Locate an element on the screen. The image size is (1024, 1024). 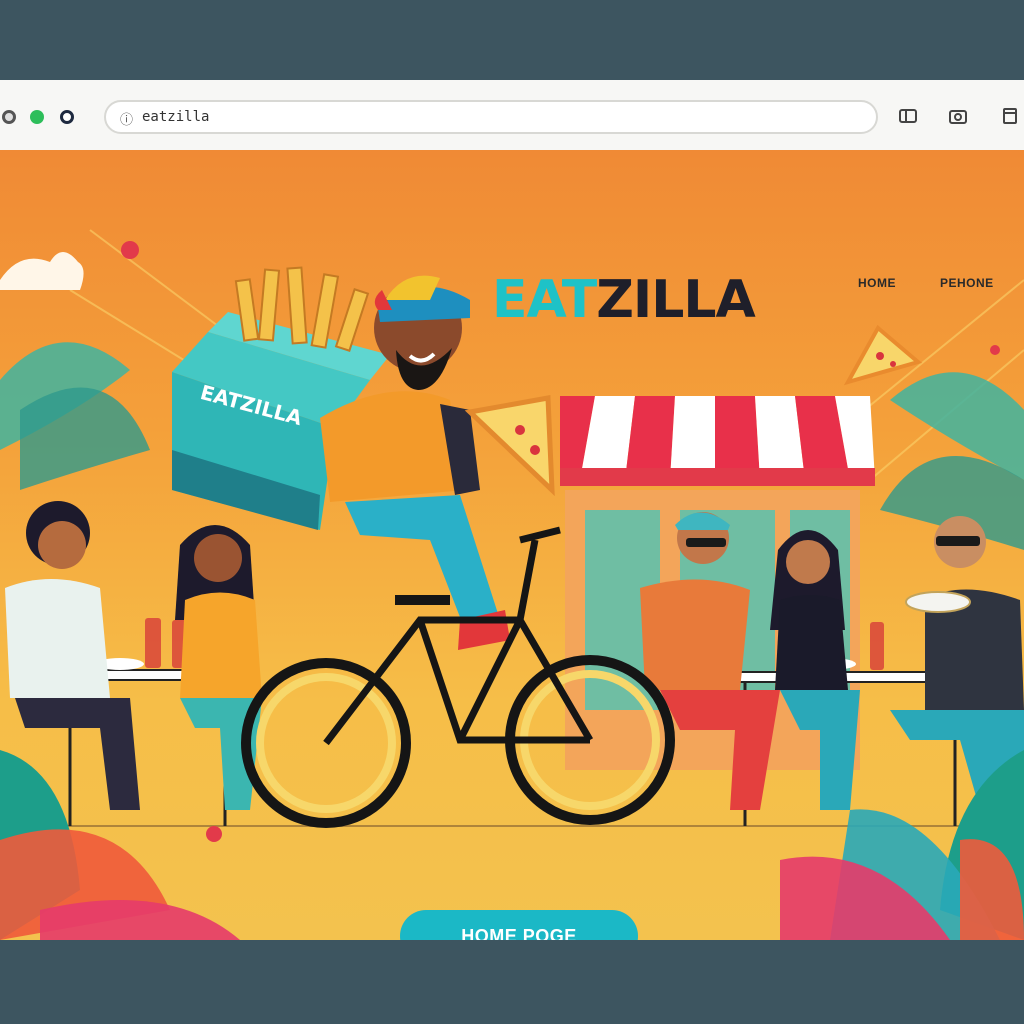
nav-phone: PEHONE is located at coordinates (967, 283).